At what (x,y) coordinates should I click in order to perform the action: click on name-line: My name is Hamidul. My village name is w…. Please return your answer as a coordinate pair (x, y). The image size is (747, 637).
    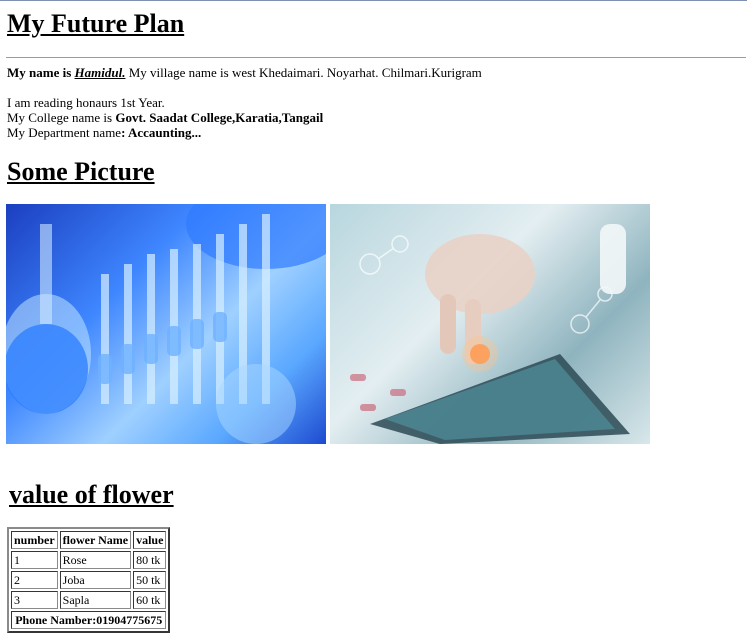
    Looking at the image, I should click on (244, 72).